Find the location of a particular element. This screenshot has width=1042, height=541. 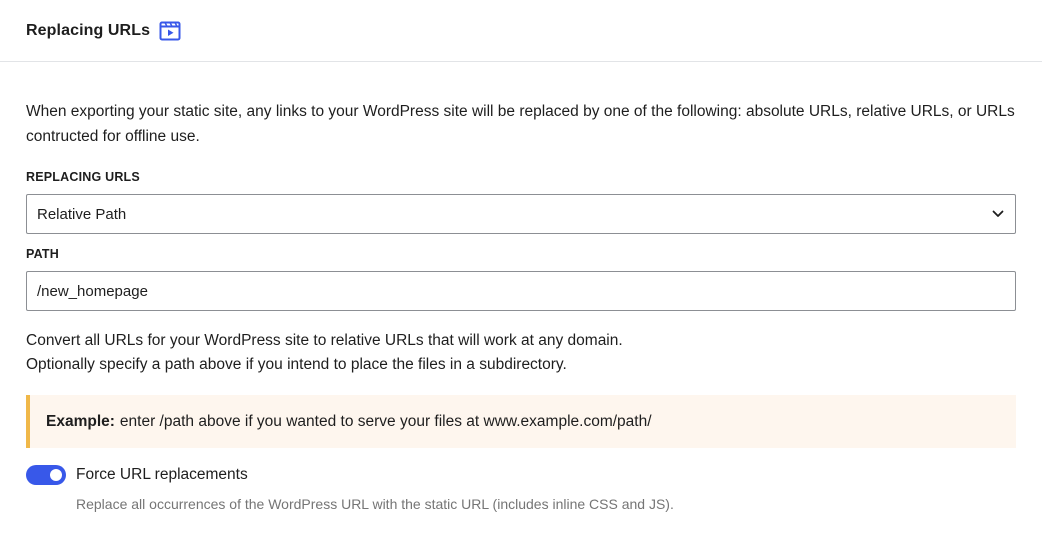

replacing-urls-select: Relative Path is located at coordinates (521, 214).